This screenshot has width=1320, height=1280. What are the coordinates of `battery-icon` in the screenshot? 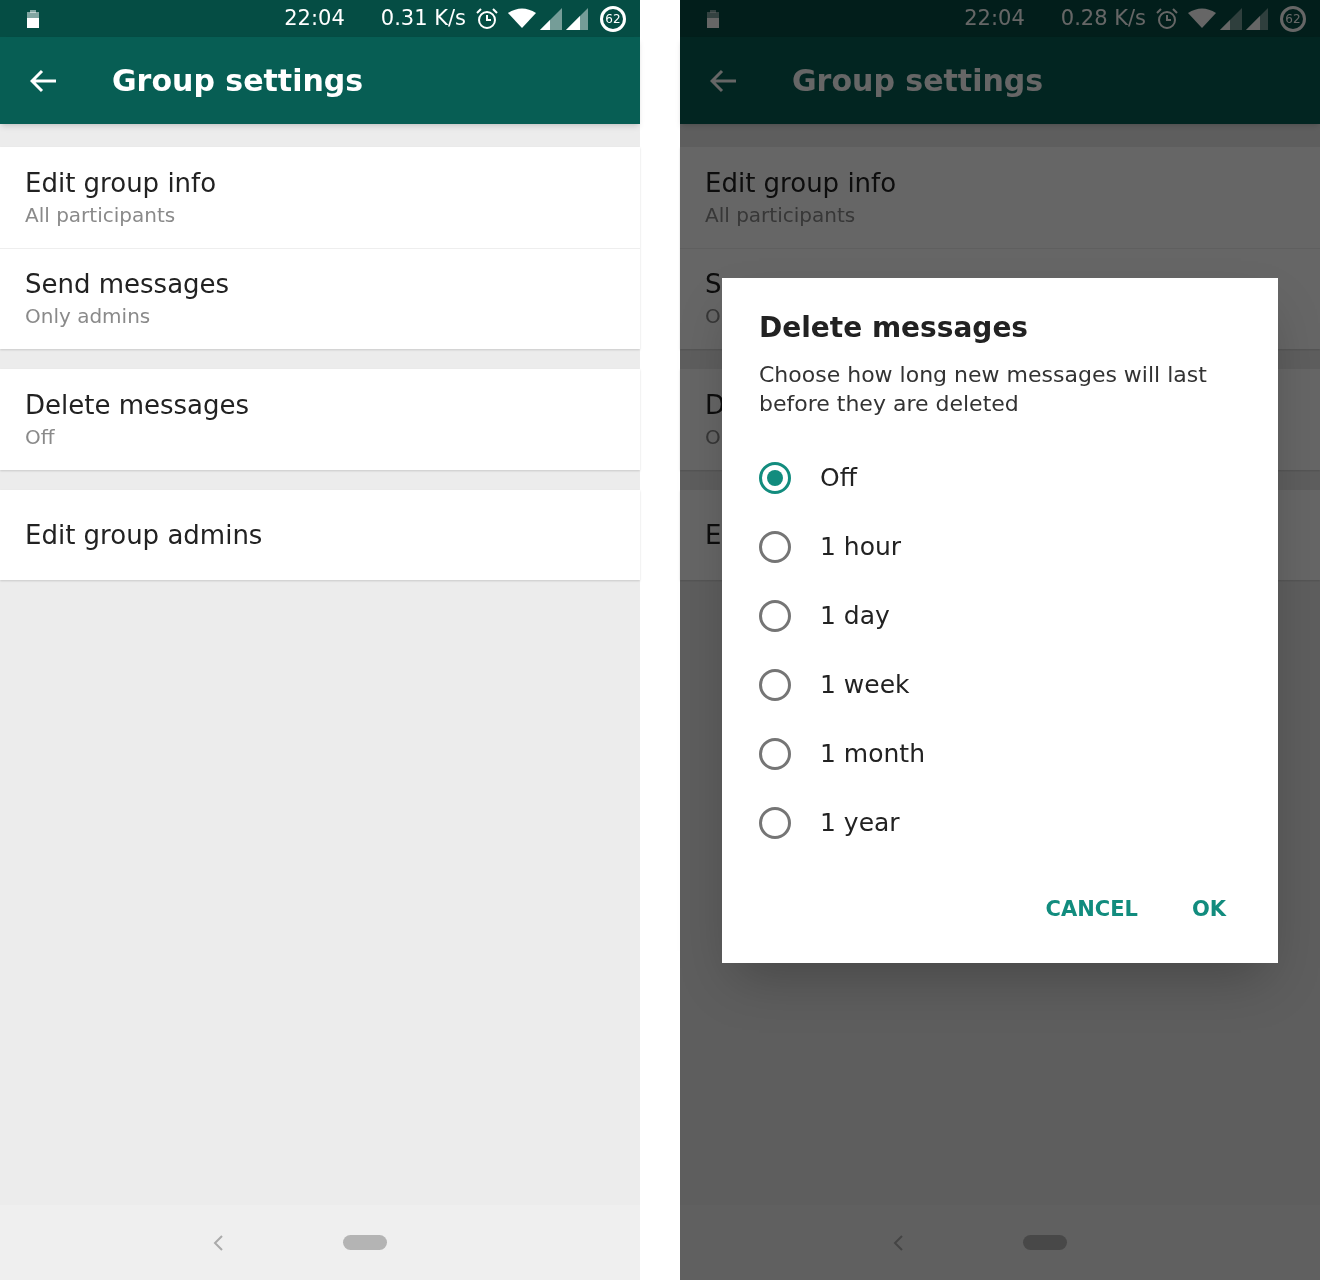 It's located at (33, 18).